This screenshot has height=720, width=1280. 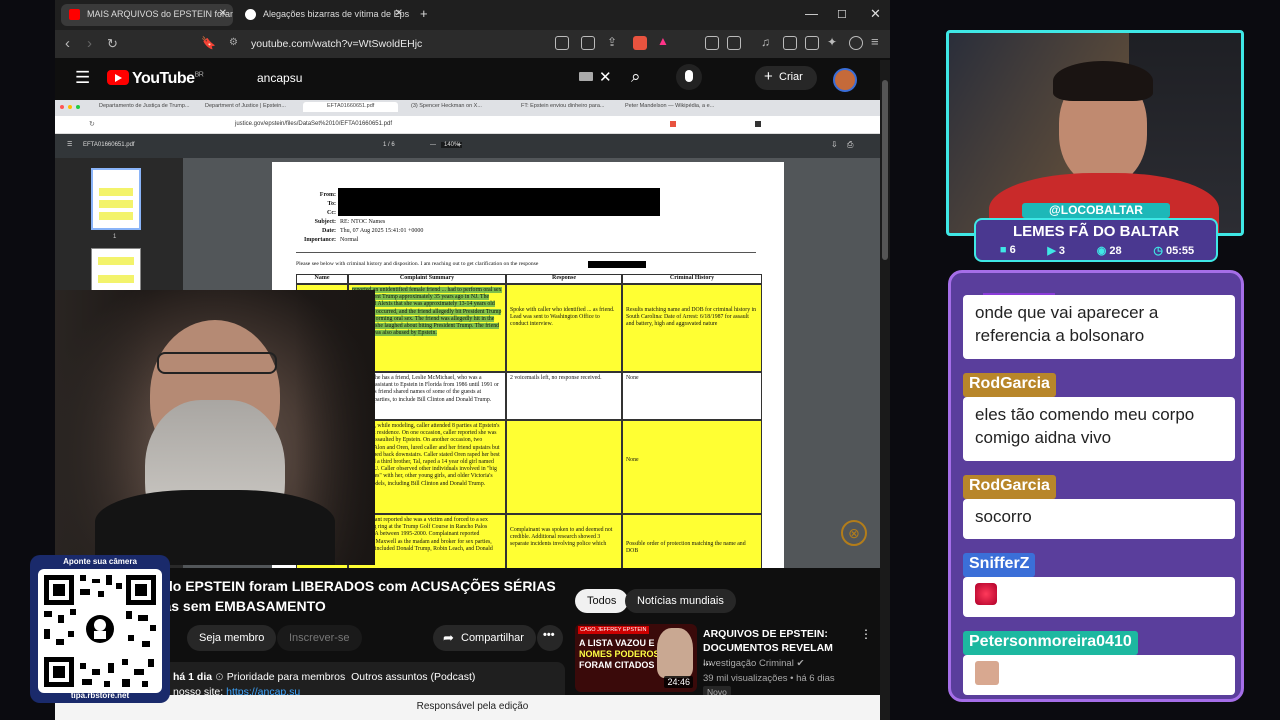 What do you see at coordinates (885, 390) in the screenshot?
I see `page-scrollbar` at bounding box center [885, 390].